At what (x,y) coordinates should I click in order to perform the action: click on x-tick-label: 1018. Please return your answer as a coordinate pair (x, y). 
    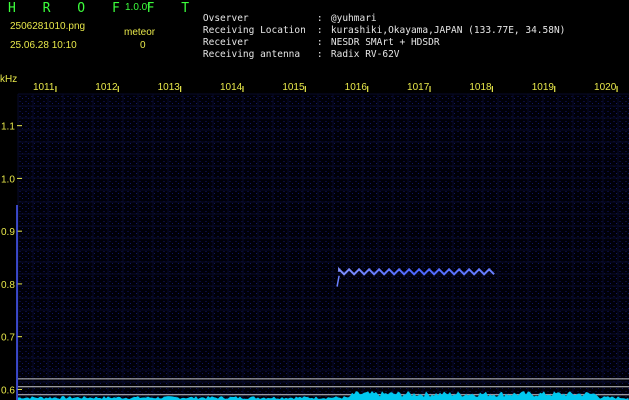
    Looking at the image, I should click on (480, 87).